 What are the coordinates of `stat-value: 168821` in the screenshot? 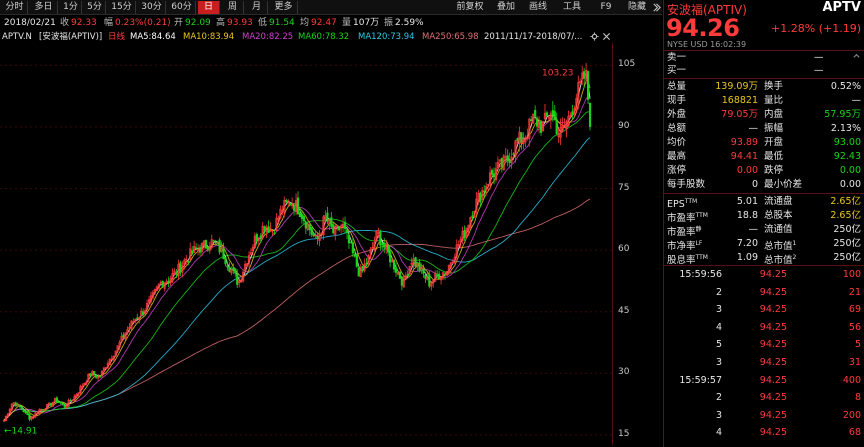 It's located at (739, 100).